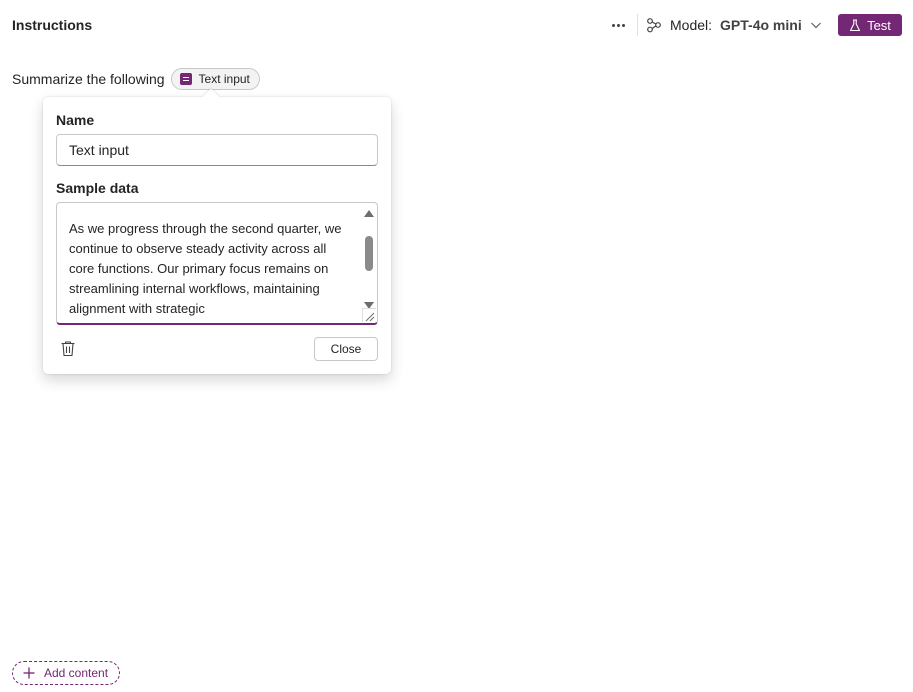 The image size is (913, 692). Describe the element at coordinates (855, 24) in the screenshot. I see `flask-icon` at that location.